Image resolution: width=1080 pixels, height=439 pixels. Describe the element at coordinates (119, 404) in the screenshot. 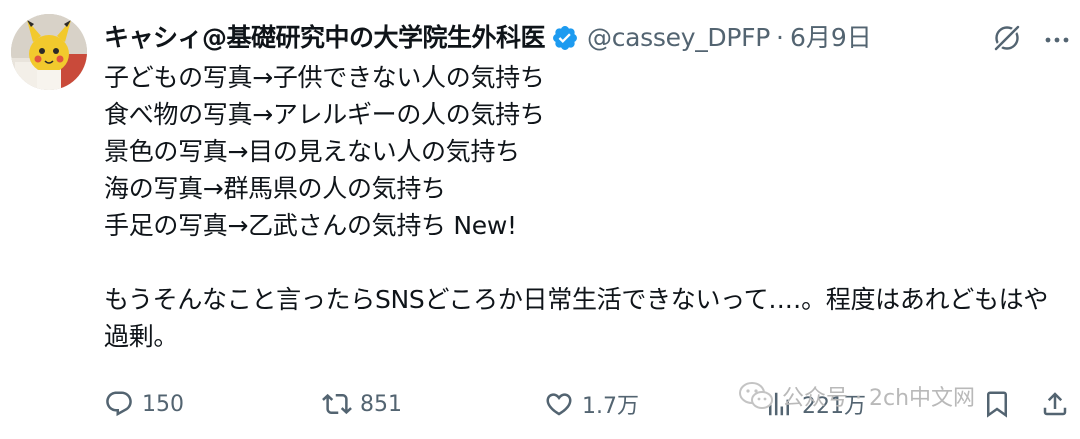

I see `reply-icon` at that location.